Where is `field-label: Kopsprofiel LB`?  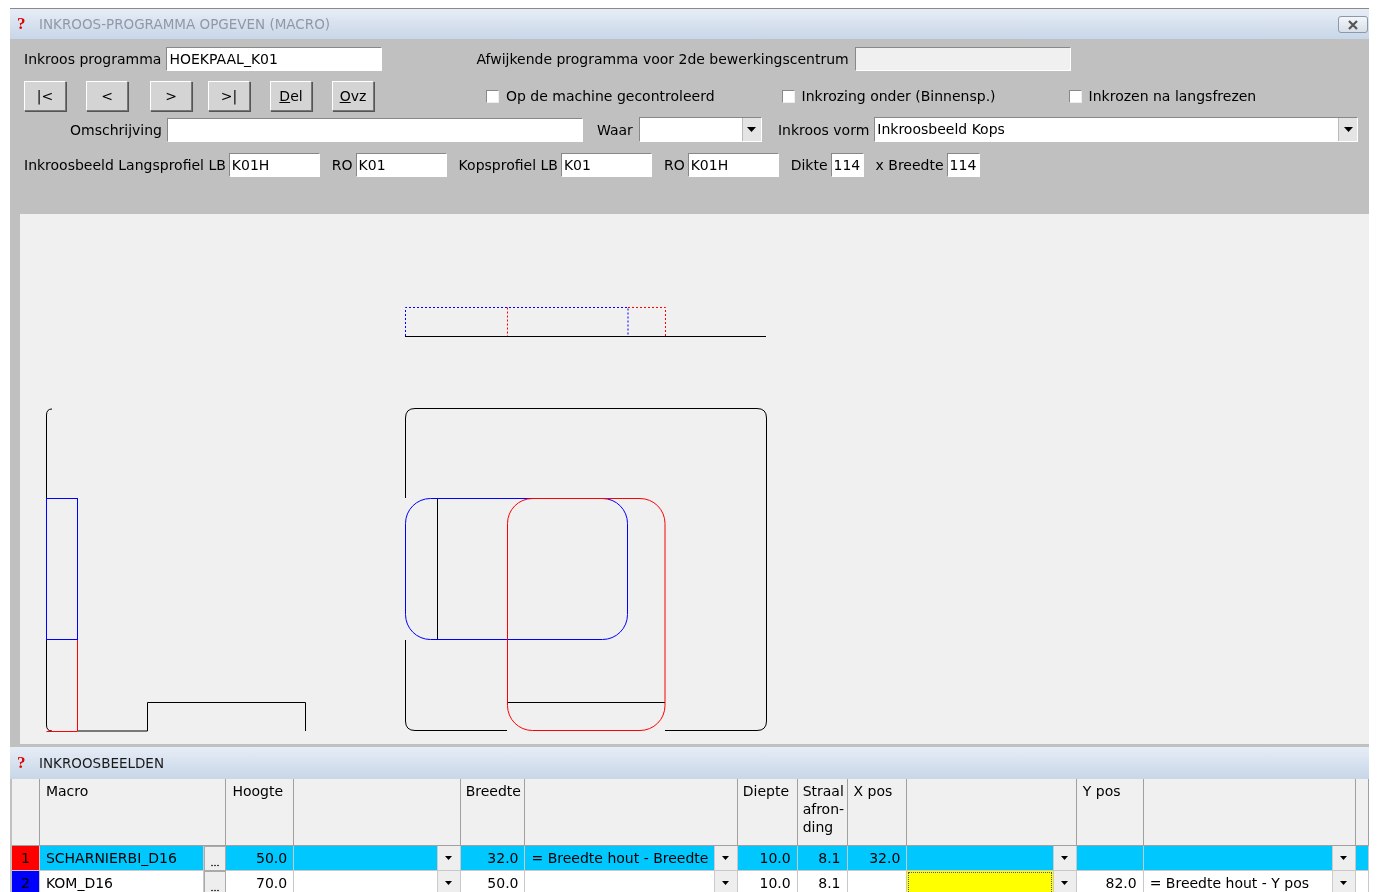 field-label: Kopsprofiel LB is located at coordinates (508, 164).